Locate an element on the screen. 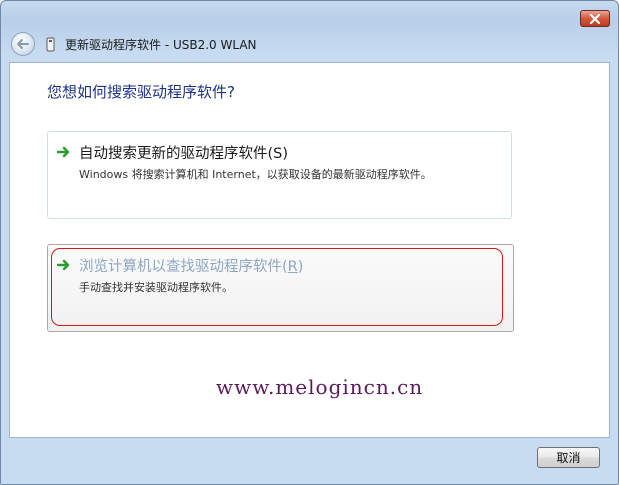 The height and width of the screenshot is (485, 619). option-title: 自动搜索更新的驱动程序软件(S) is located at coordinates (184, 154).